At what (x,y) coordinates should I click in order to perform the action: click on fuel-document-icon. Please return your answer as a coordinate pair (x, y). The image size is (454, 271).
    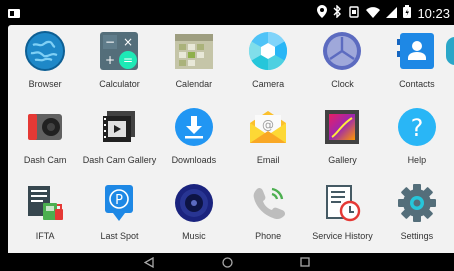
    Looking at the image, I should click on (45, 203).